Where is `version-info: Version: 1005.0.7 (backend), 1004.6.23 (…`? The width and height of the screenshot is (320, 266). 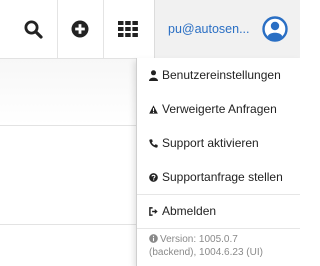 version-info: Version: 1005.0.7 (backend), 1004.6.23 (… is located at coordinates (224, 246).